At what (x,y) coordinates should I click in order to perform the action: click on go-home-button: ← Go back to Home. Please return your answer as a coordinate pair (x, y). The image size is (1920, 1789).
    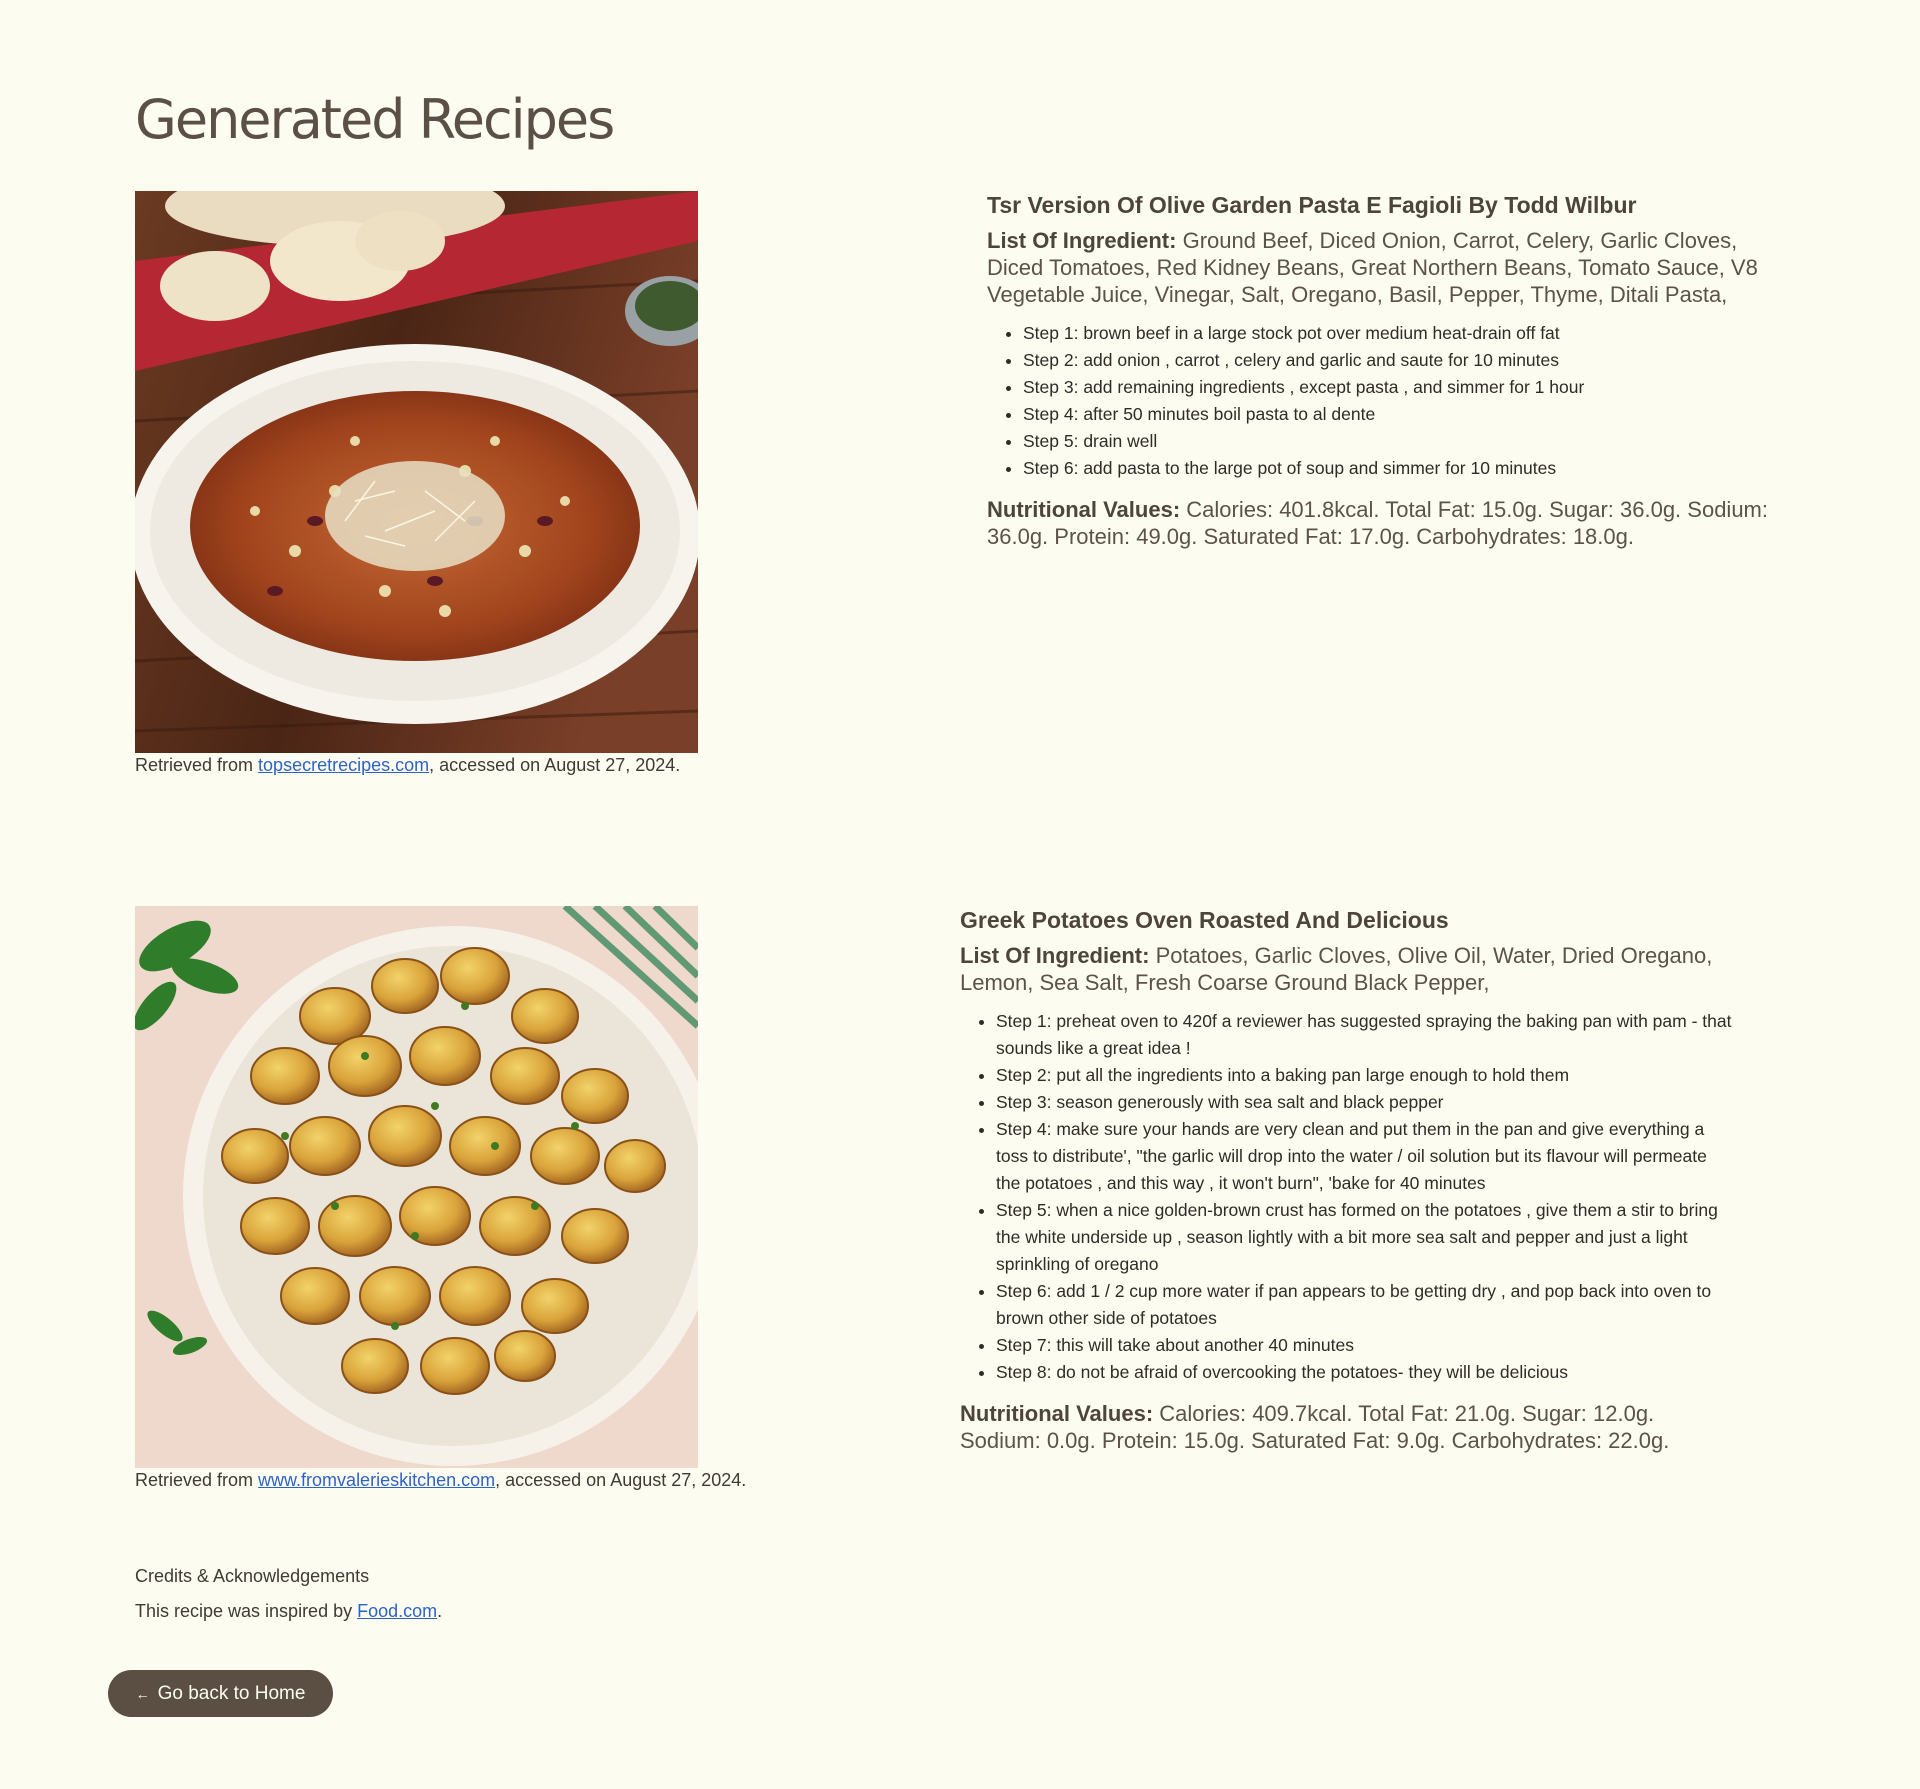
    Looking at the image, I should click on (220, 1693).